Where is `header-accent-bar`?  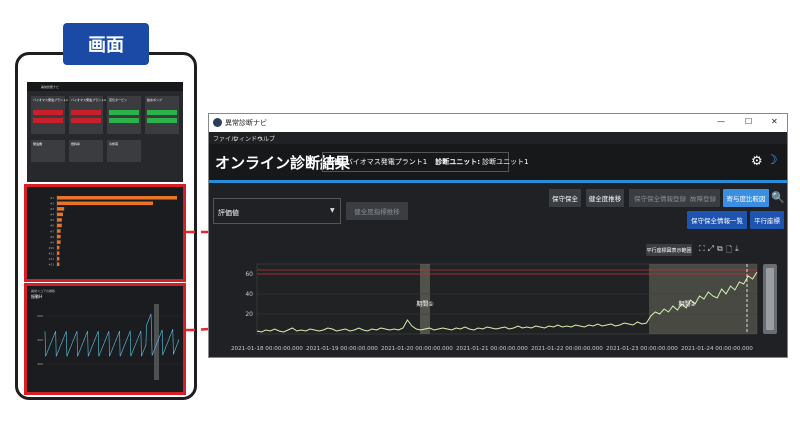 header-accent-bar is located at coordinates (498, 181).